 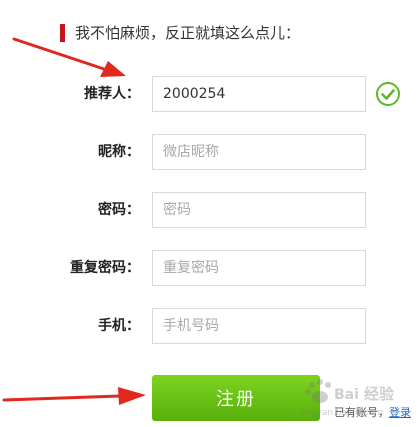 I want to click on register-button: 注册, so click(x=236, y=398).